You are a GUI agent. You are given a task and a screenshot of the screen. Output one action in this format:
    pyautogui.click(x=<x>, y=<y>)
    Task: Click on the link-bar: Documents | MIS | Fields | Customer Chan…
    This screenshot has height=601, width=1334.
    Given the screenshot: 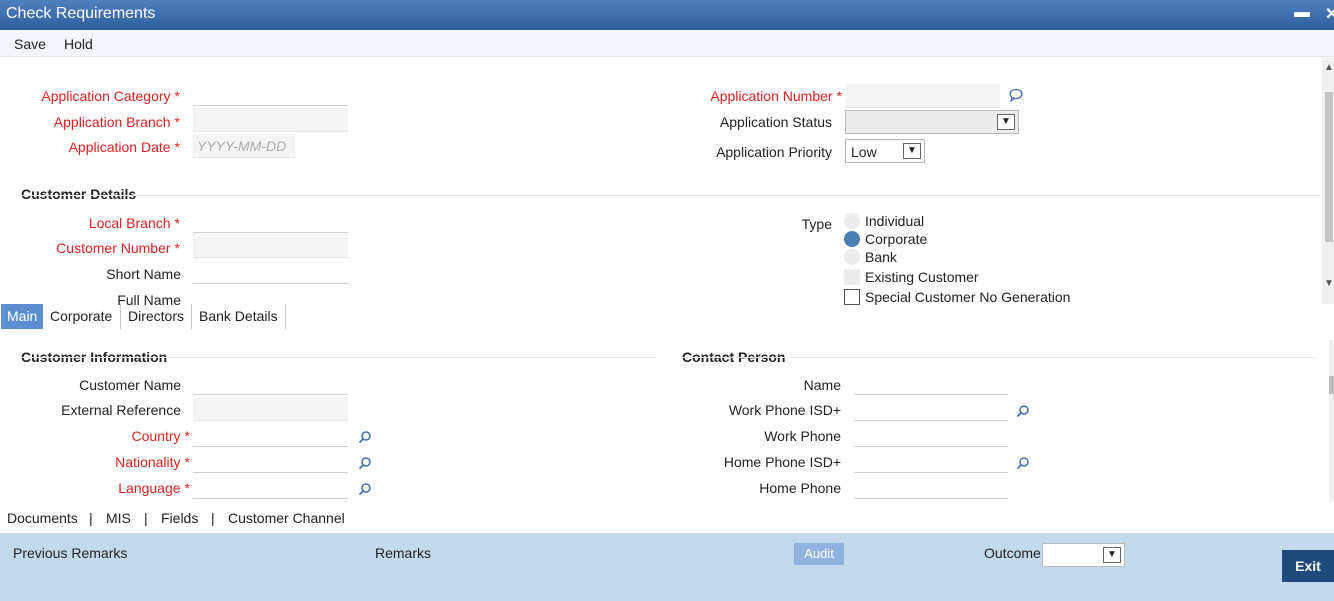 What is the action you would take?
    pyautogui.click(x=667, y=518)
    